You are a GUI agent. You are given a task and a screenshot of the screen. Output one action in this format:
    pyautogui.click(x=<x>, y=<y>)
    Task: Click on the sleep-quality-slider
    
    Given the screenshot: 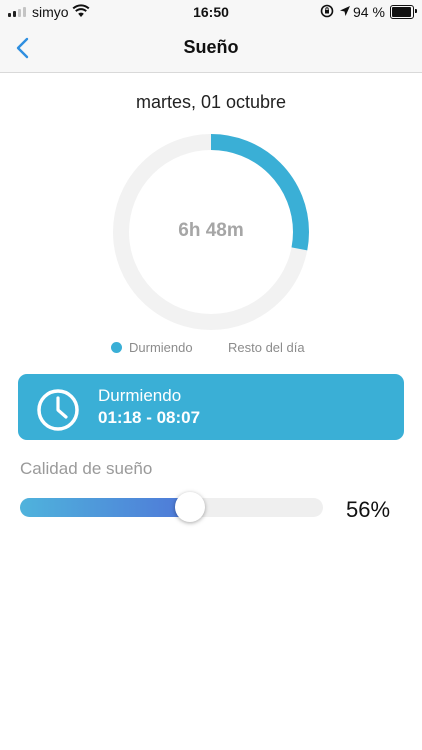 What is the action you would take?
    pyautogui.click(x=171, y=507)
    